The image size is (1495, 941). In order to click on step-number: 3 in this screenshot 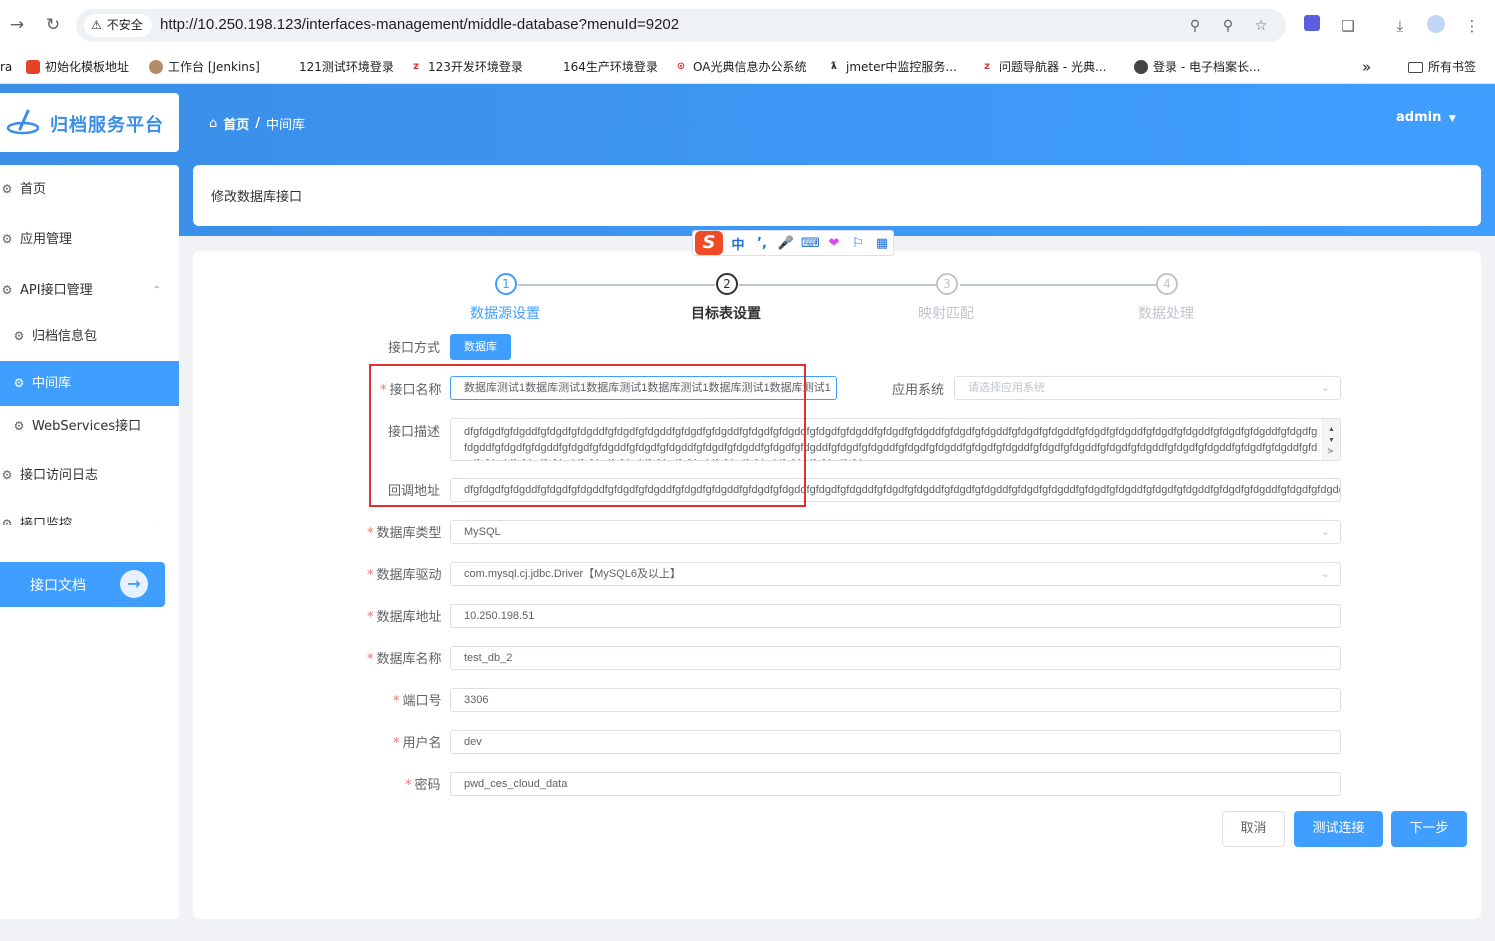, I will do `click(947, 284)`.